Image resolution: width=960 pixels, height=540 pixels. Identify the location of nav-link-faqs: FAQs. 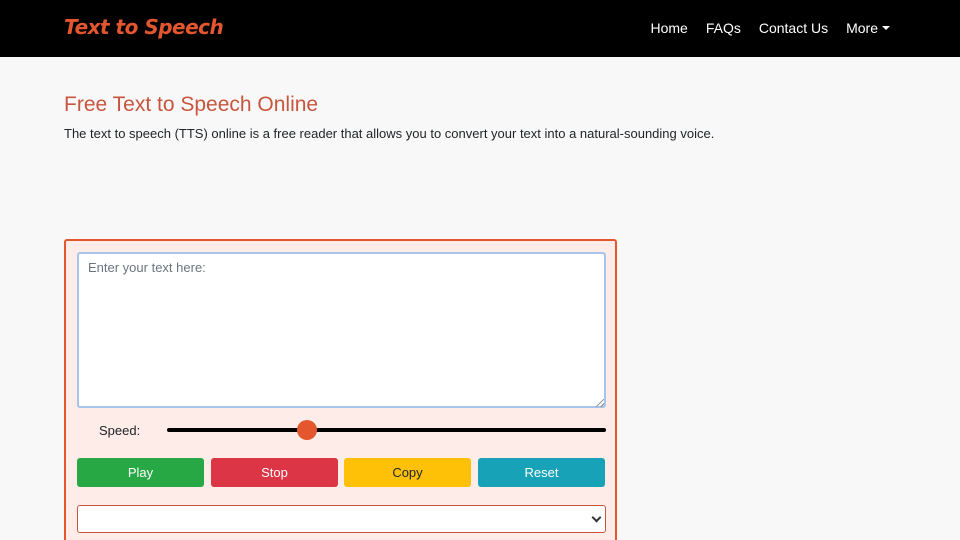
(723, 28).